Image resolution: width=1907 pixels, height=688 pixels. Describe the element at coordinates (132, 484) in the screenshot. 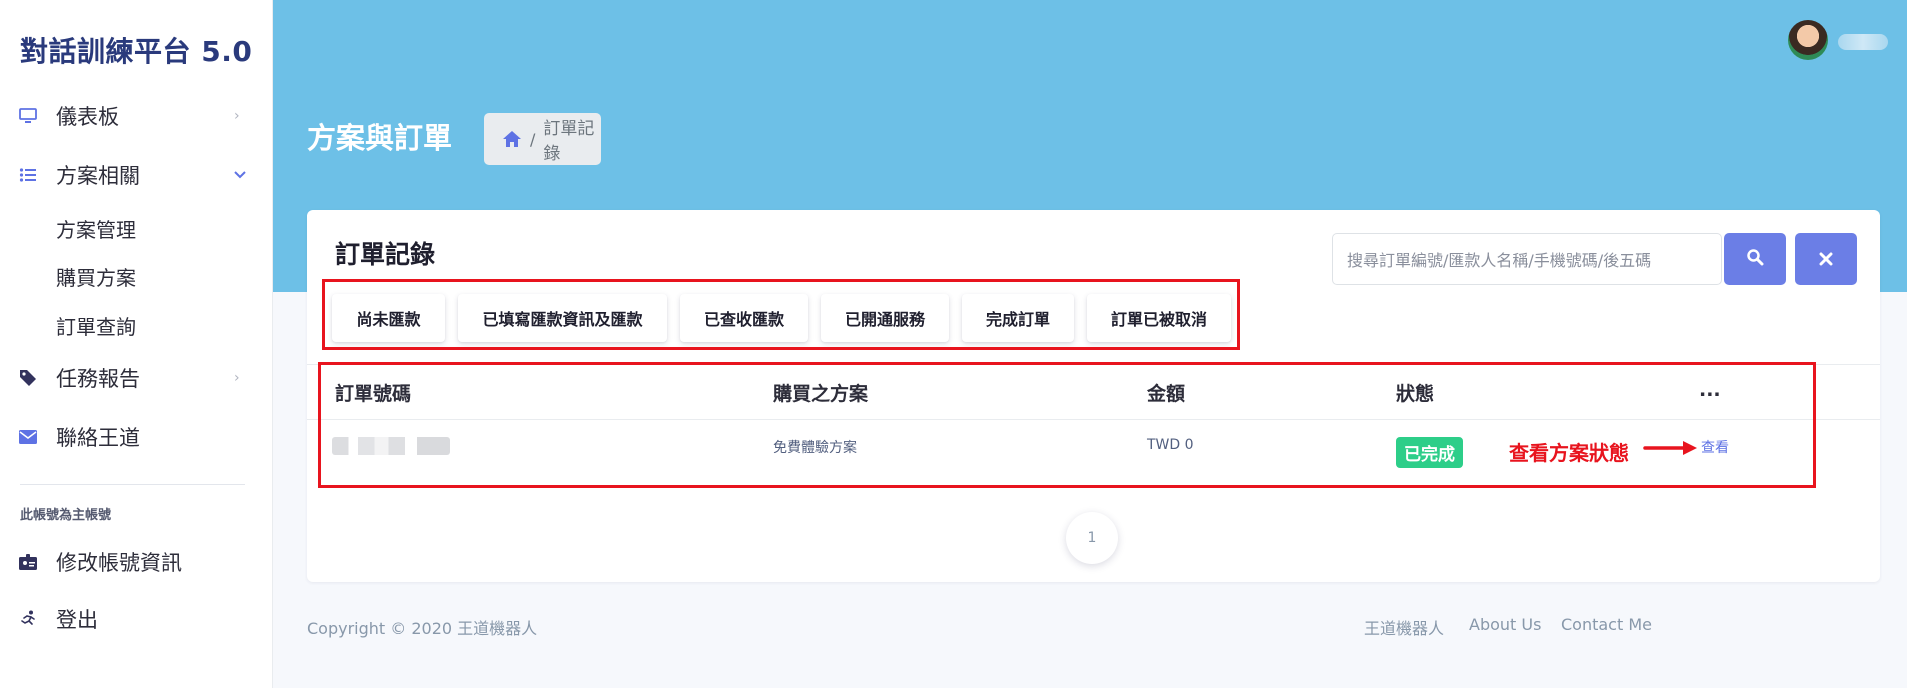

I see `sidebar-divider` at that location.